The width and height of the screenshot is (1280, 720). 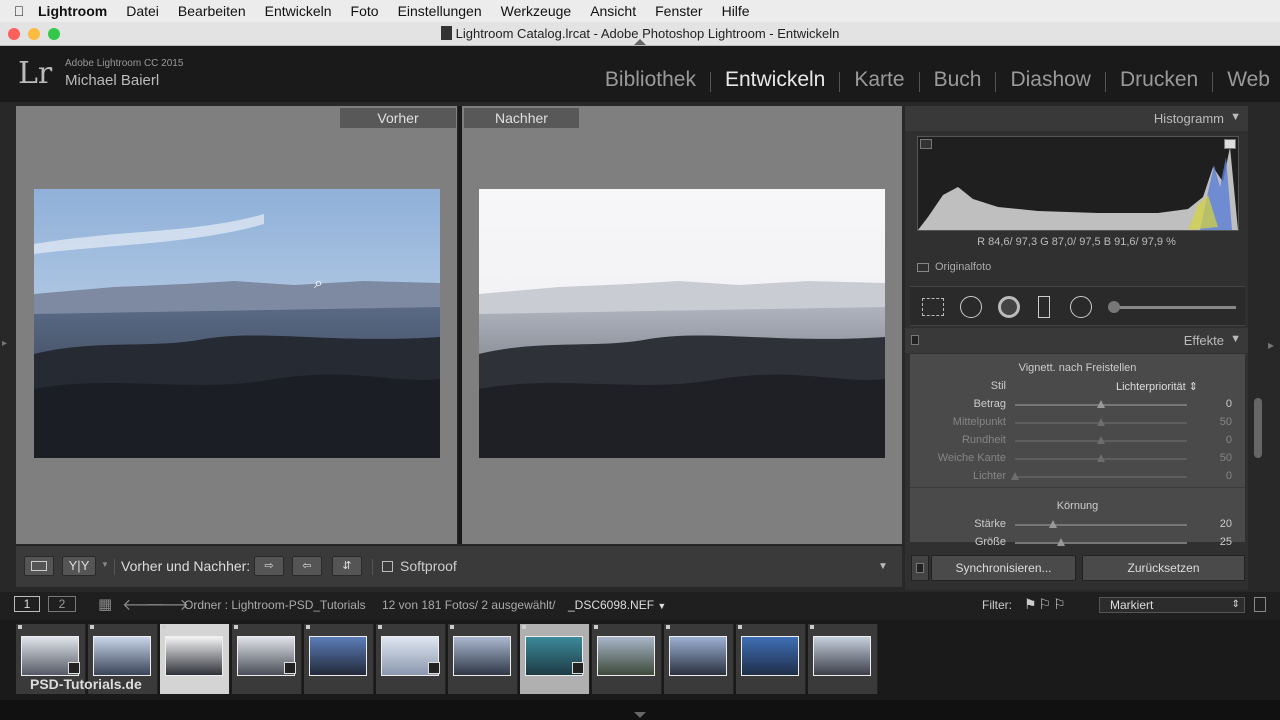 I want to click on menu-lightroom: Lightroom, so click(x=72, y=11).